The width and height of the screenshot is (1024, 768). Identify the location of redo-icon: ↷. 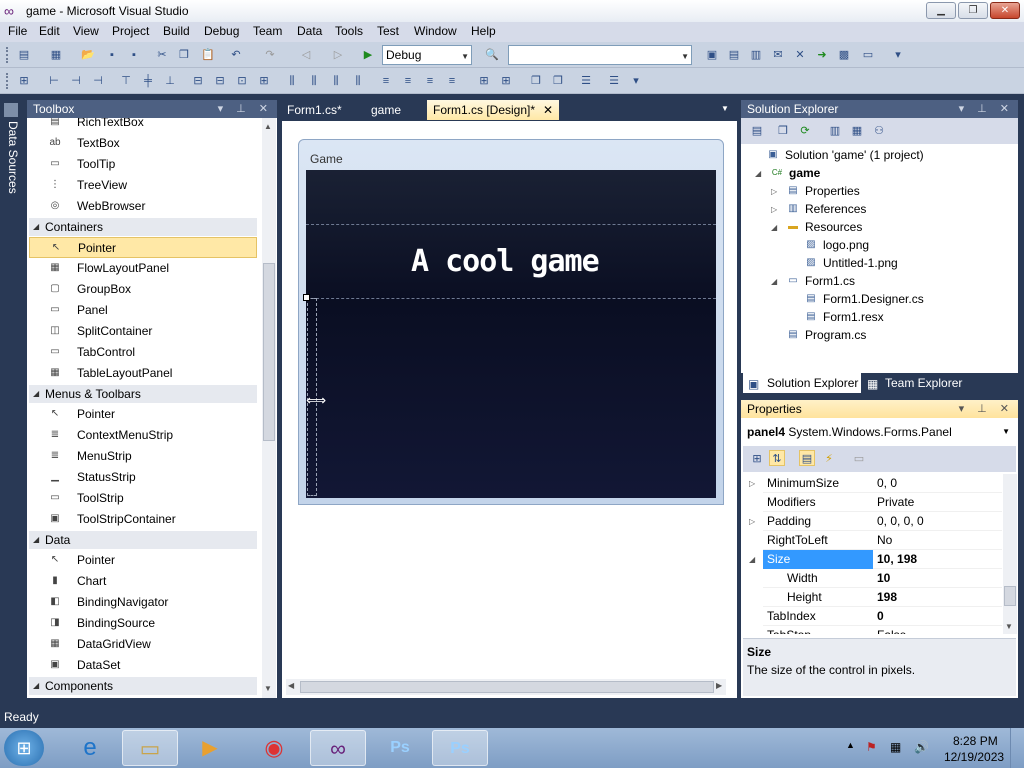
(270, 55).